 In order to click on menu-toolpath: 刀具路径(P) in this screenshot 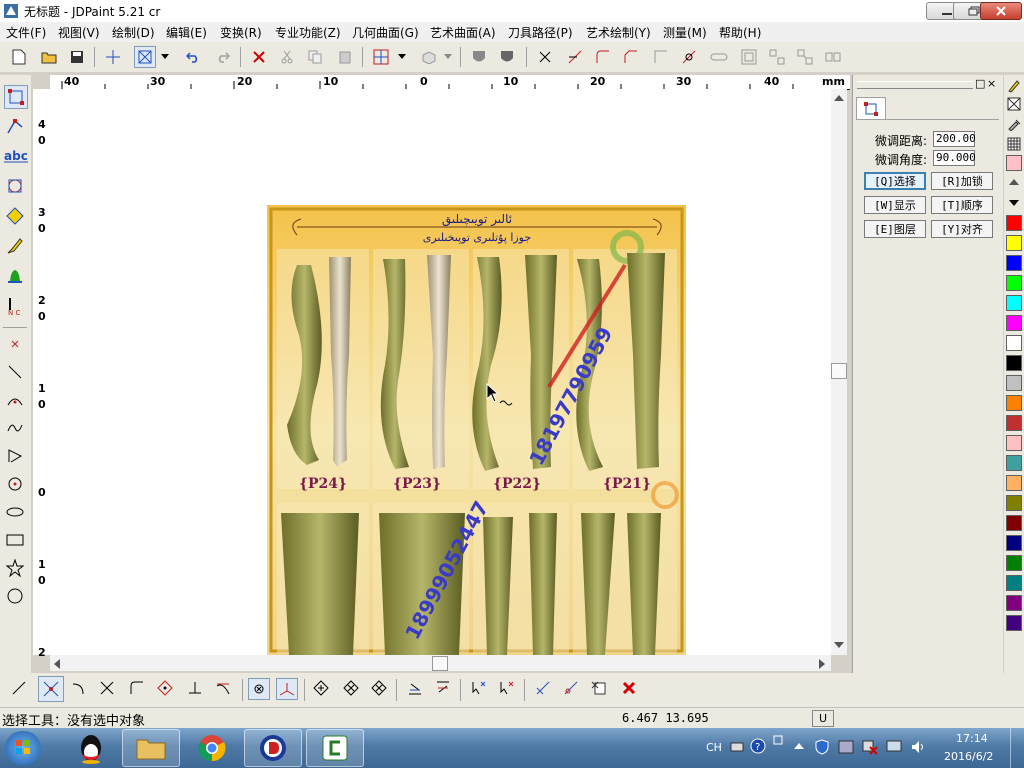, I will do `click(540, 32)`.